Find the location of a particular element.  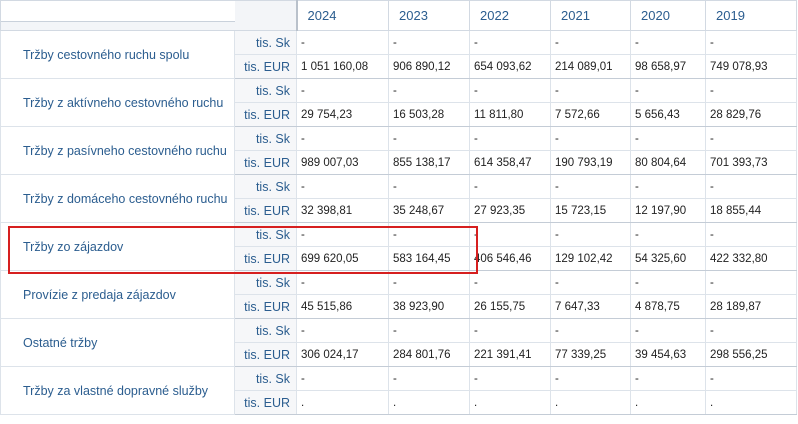

cell-value: 29 754,23 is located at coordinates (342, 114).